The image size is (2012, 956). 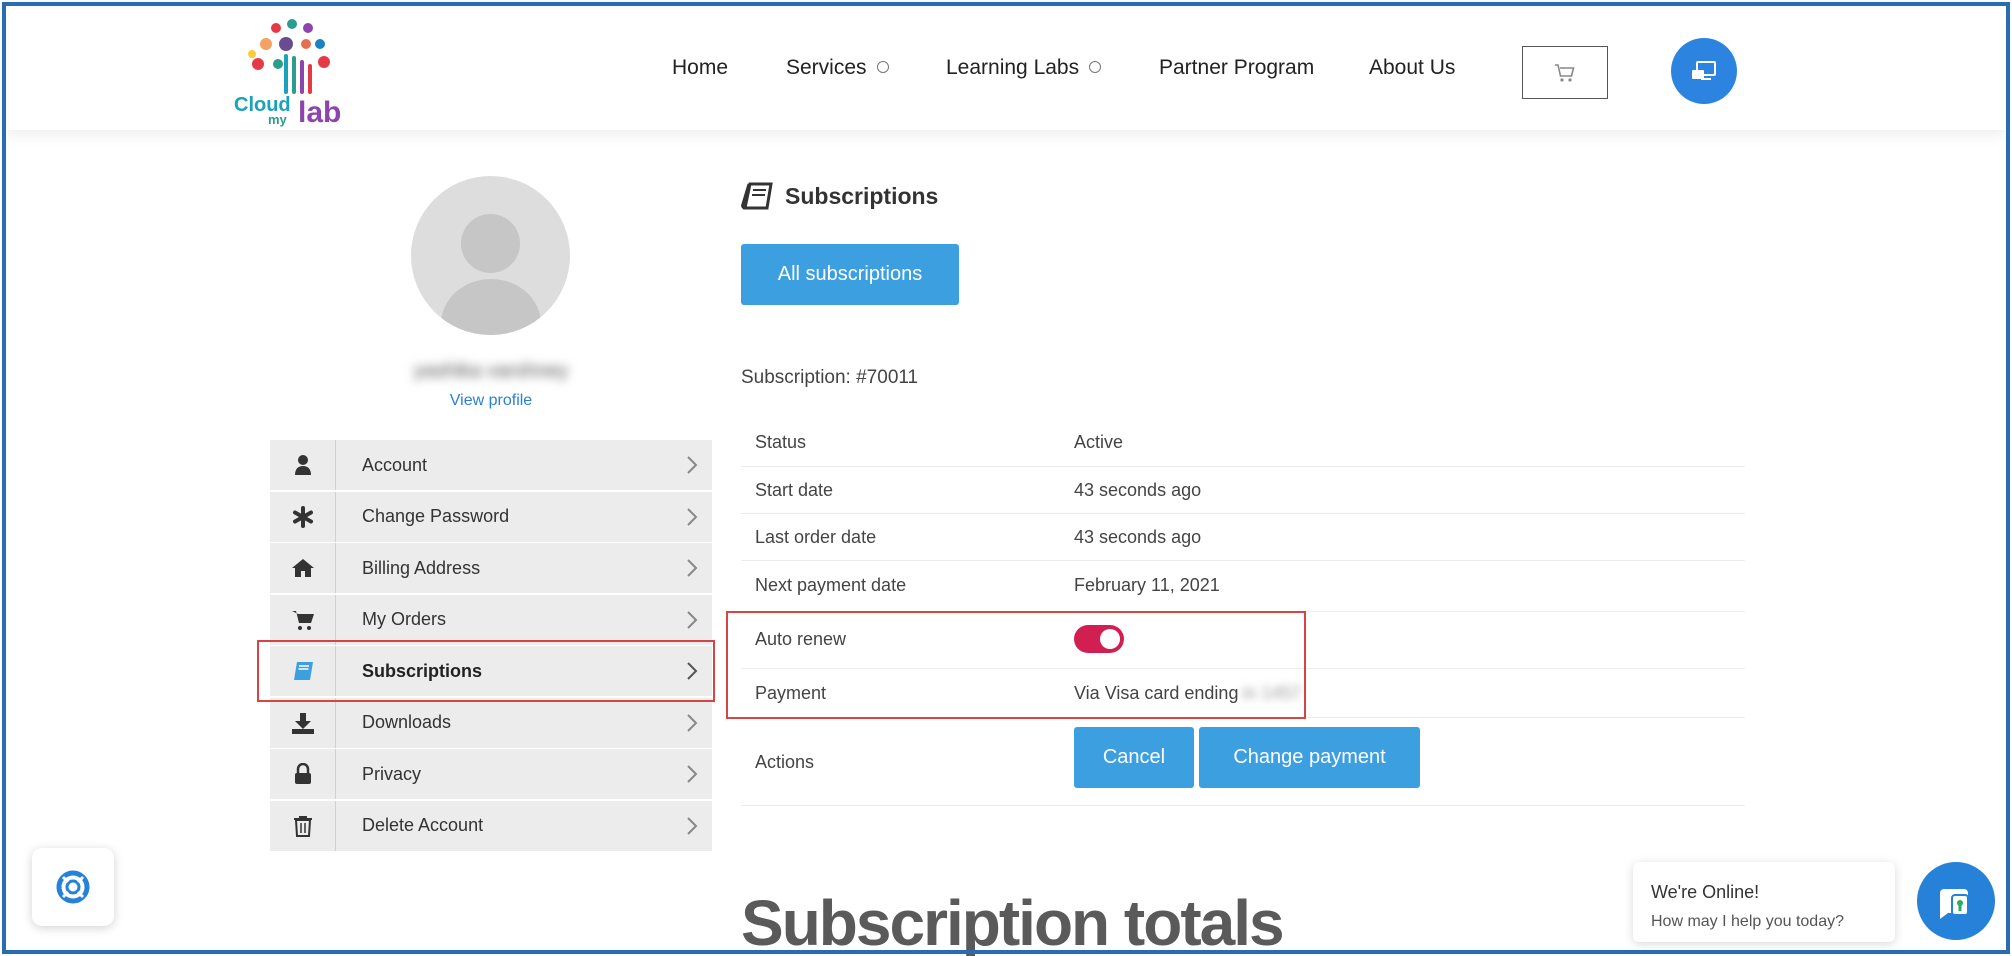 I want to click on avatar, so click(x=490, y=255).